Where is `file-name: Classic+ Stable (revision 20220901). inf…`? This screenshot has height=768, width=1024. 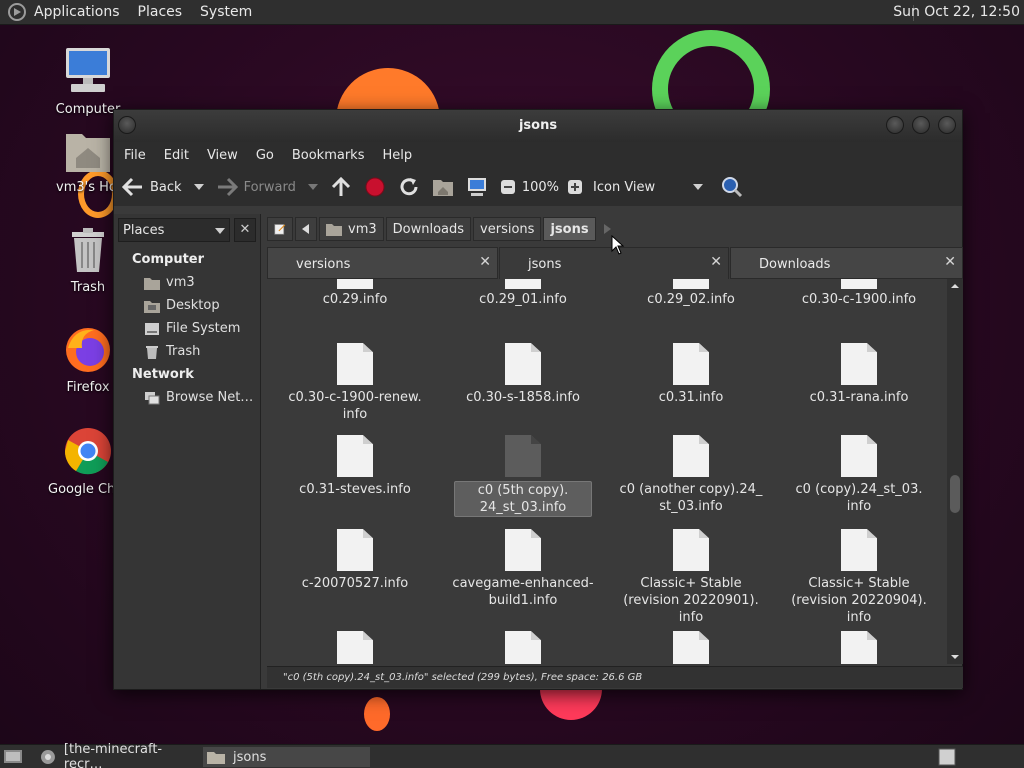 file-name: Classic+ Stable (revision 20220901). inf… is located at coordinates (691, 600).